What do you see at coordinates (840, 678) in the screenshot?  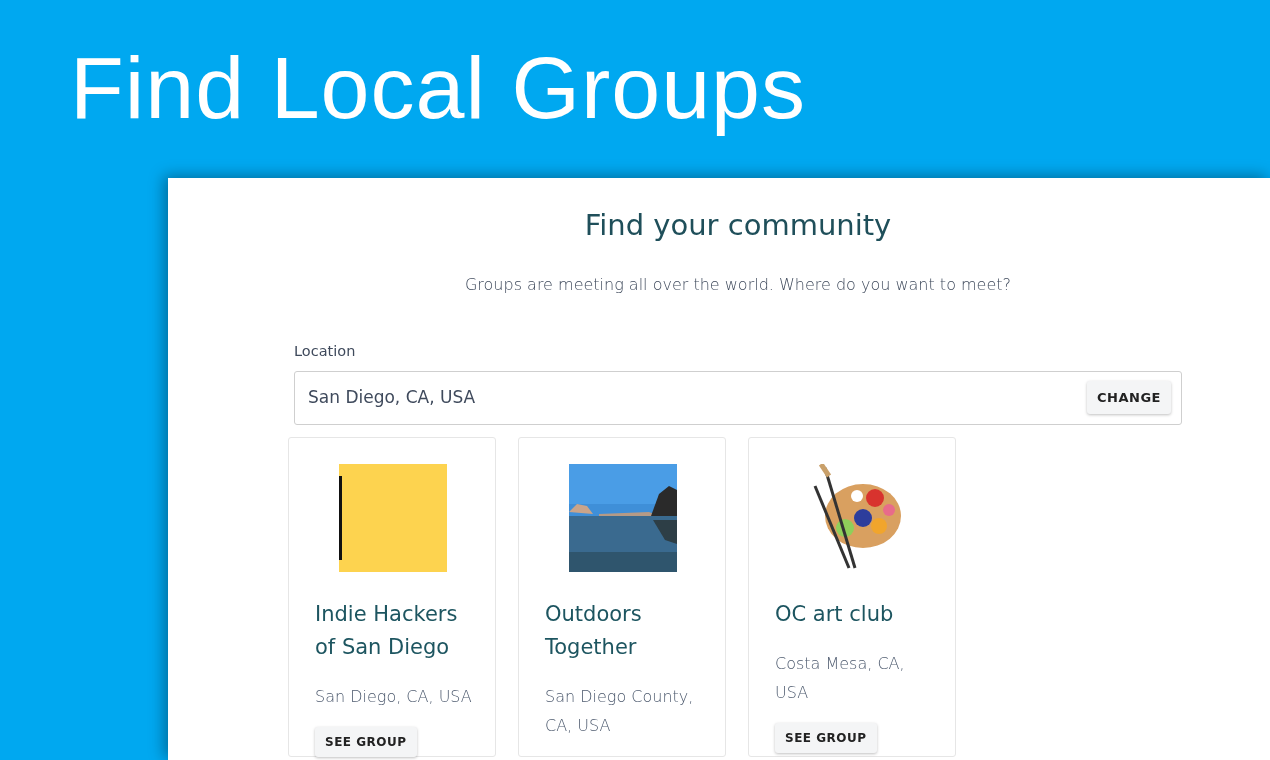 I see `group-location: Costa Mesa, CA, USA` at bounding box center [840, 678].